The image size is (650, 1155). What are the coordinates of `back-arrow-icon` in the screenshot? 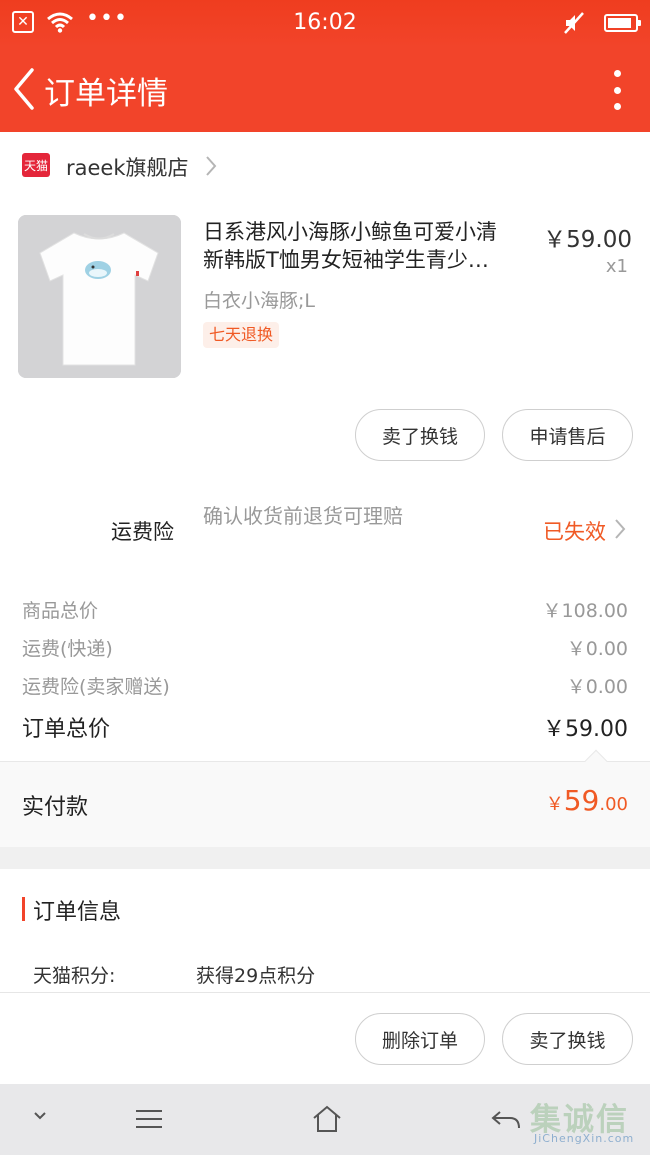 It's located at (24, 89).